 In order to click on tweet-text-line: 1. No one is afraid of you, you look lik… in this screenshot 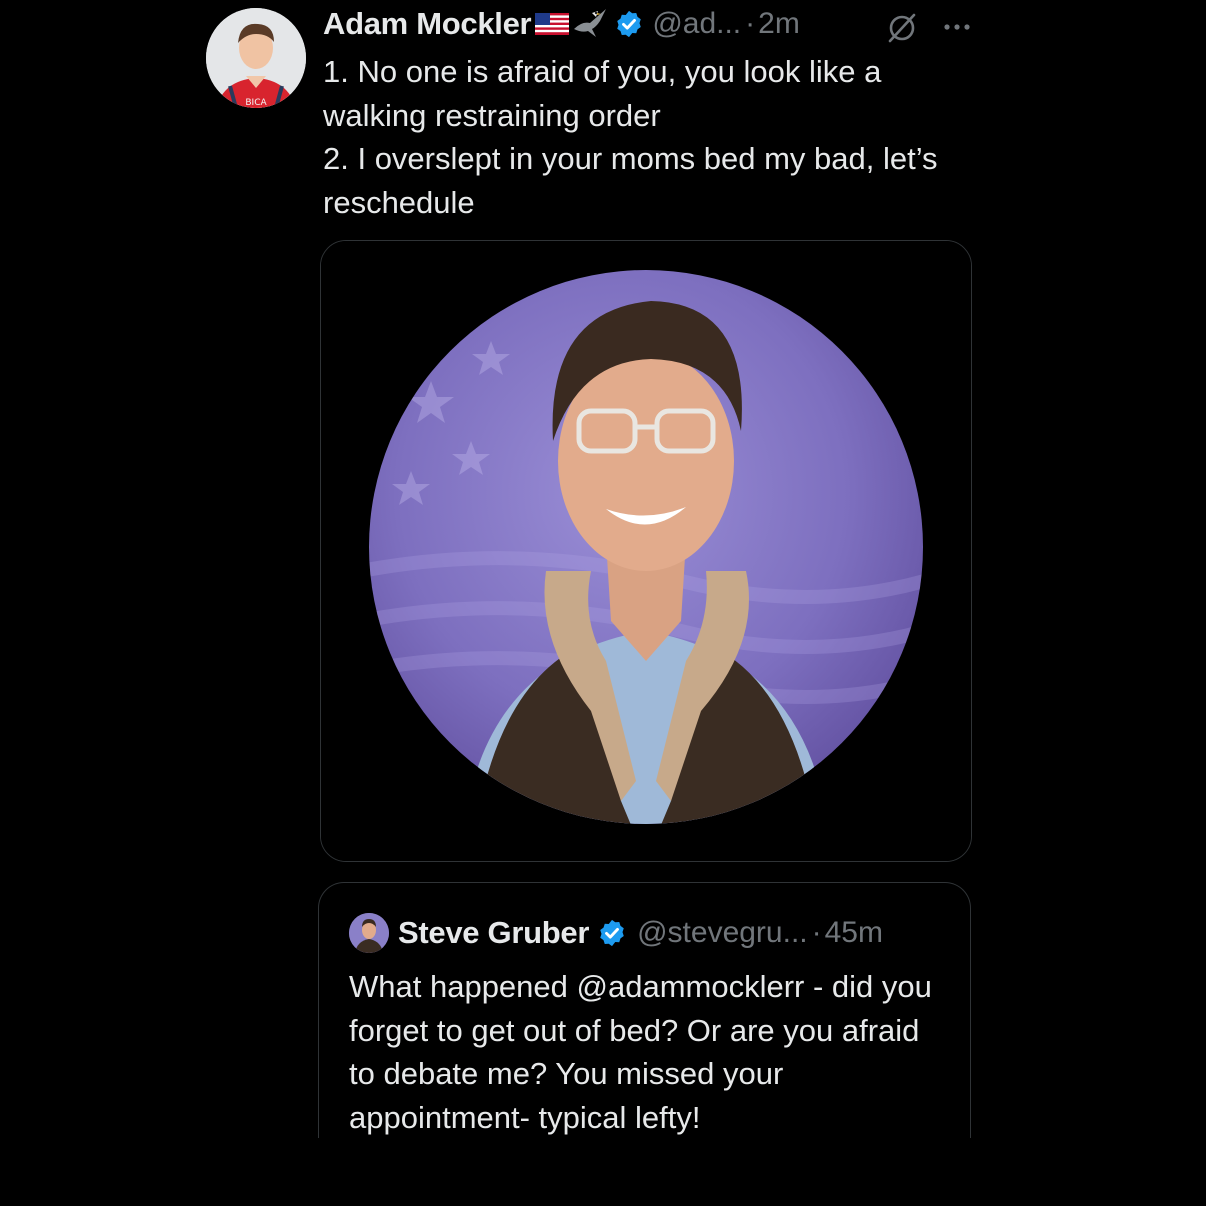, I will do `click(602, 93)`.